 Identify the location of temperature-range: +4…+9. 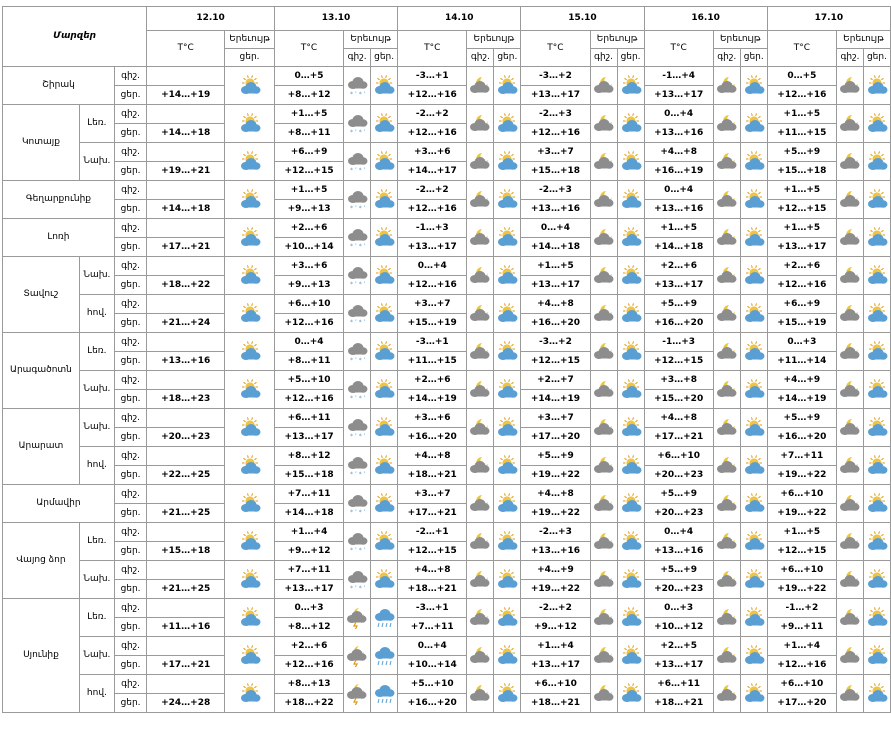
(555, 570).